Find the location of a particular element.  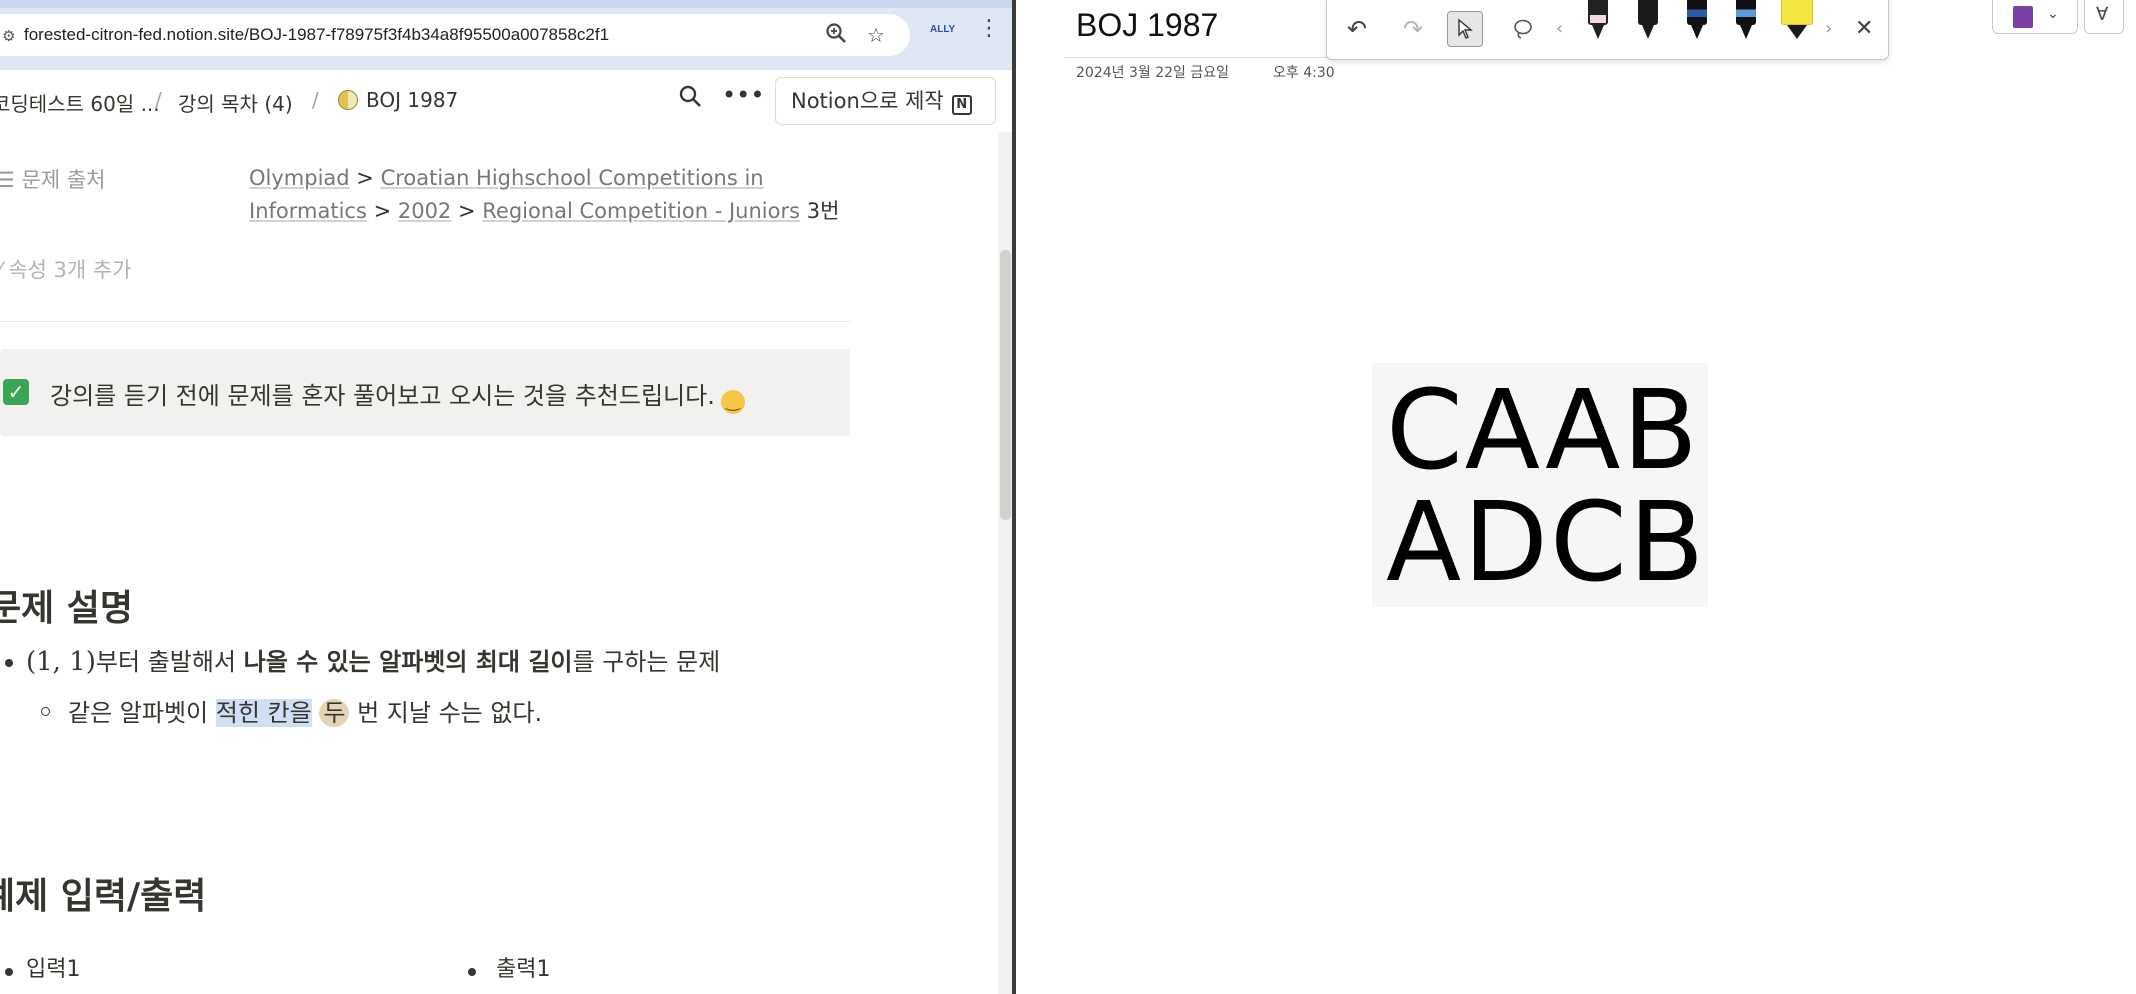

notebook-icon is located at coordinates (2023, 17).